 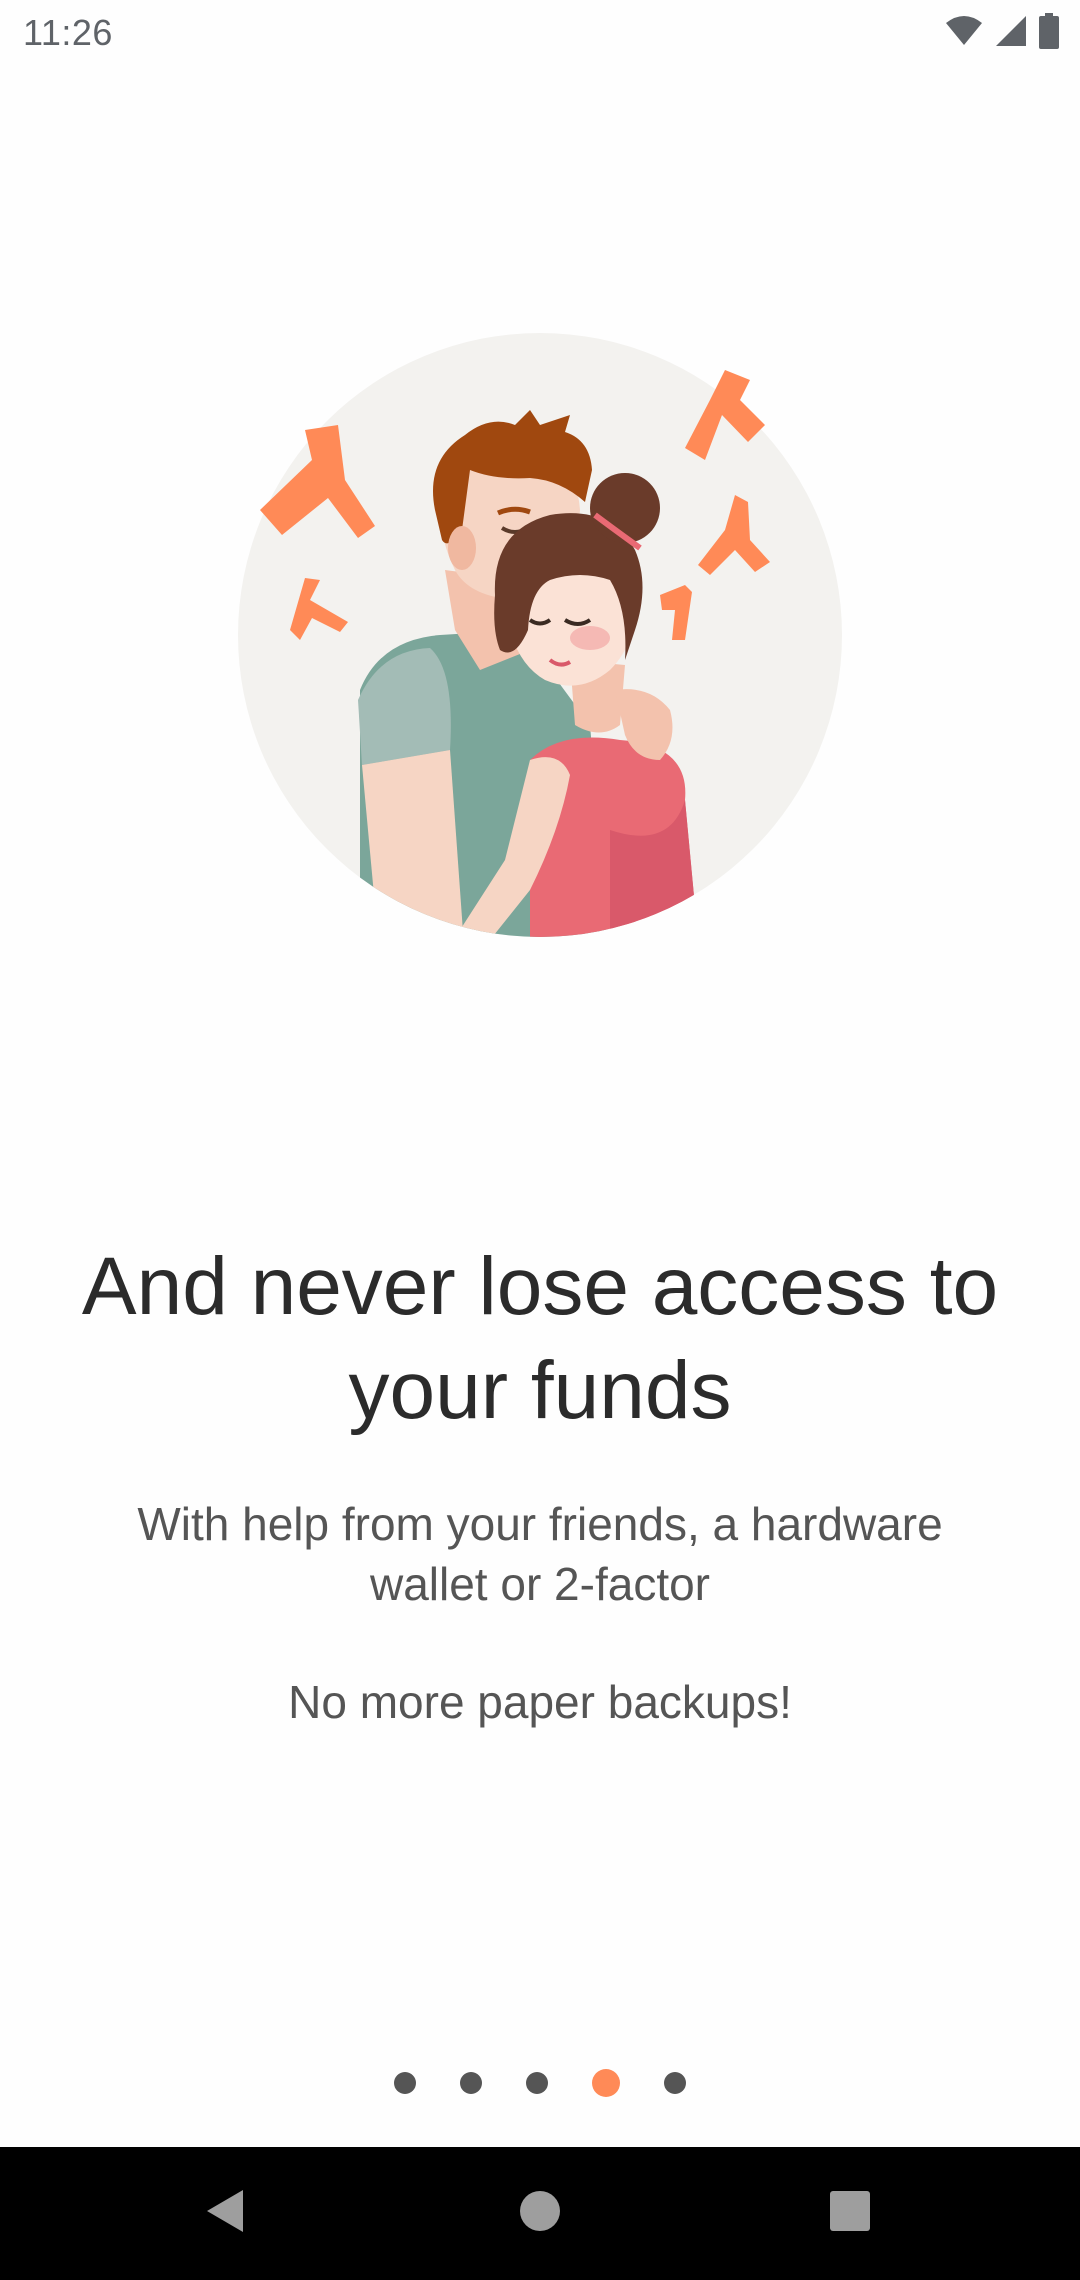 I want to click on system-navigation-bar, so click(x=540, y=2213).